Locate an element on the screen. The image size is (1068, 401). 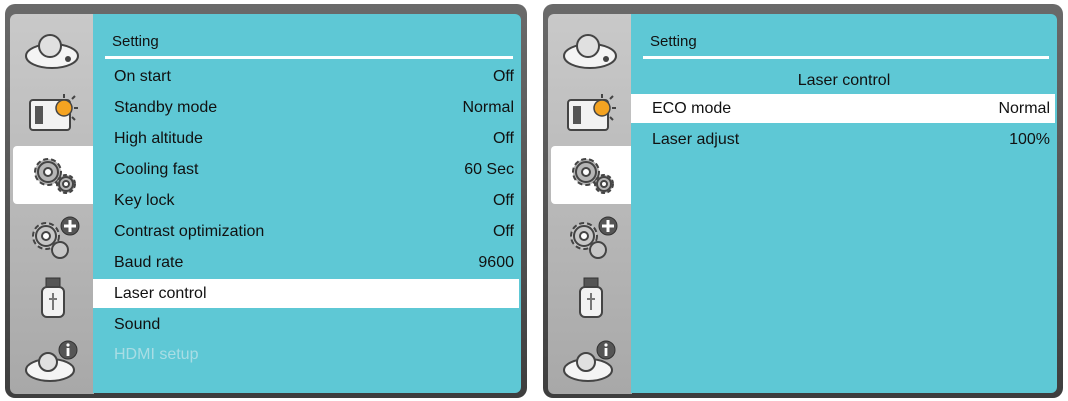
menu-item-sound: Sound is located at coordinates (306, 324).